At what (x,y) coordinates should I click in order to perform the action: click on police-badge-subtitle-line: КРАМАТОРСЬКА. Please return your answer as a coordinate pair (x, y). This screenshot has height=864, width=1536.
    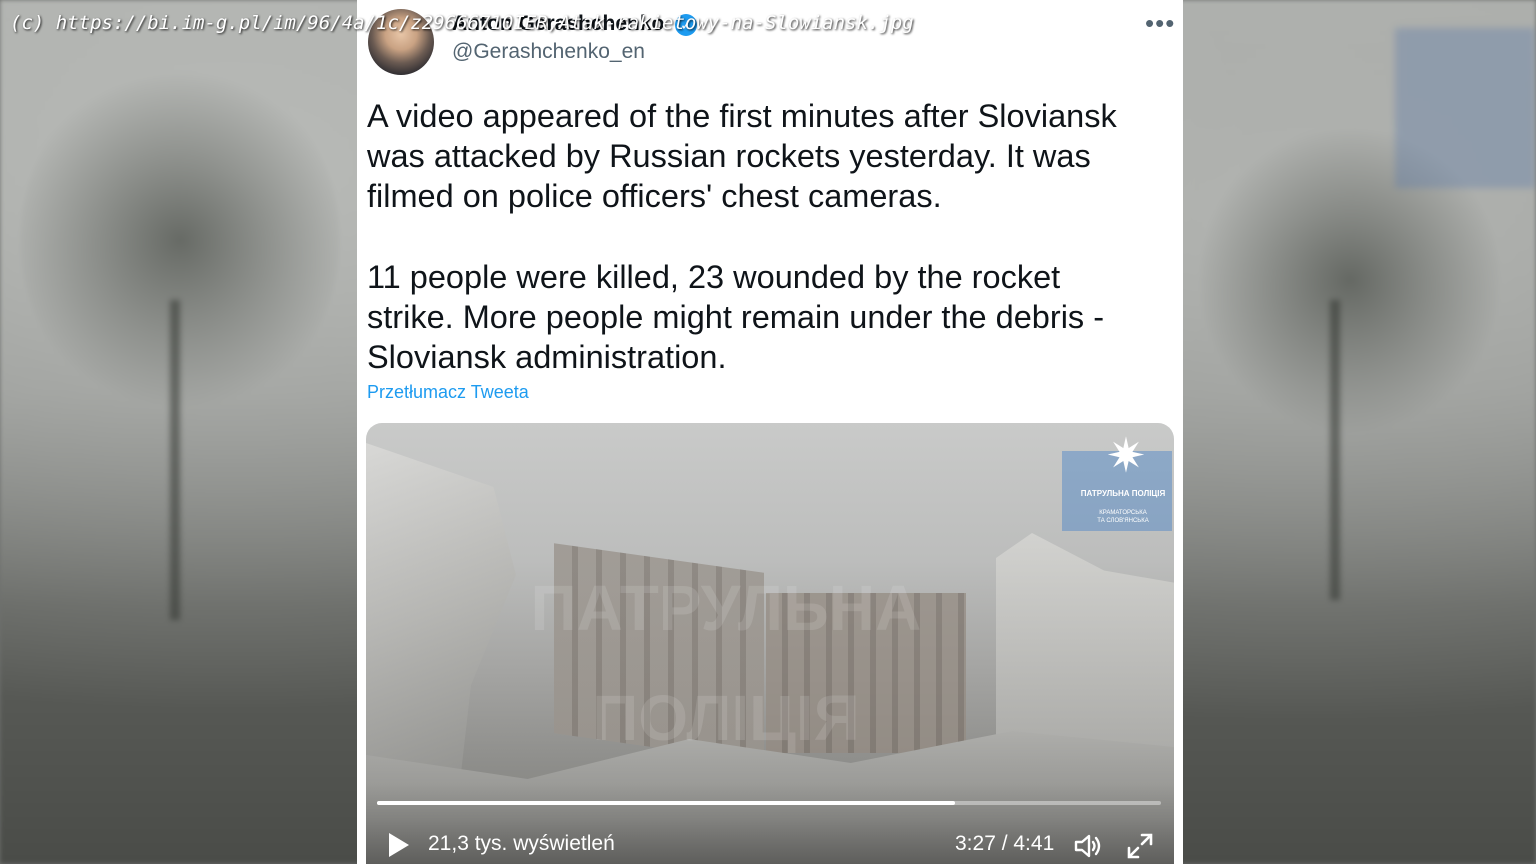
    Looking at the image, I should click on (1123, 513).